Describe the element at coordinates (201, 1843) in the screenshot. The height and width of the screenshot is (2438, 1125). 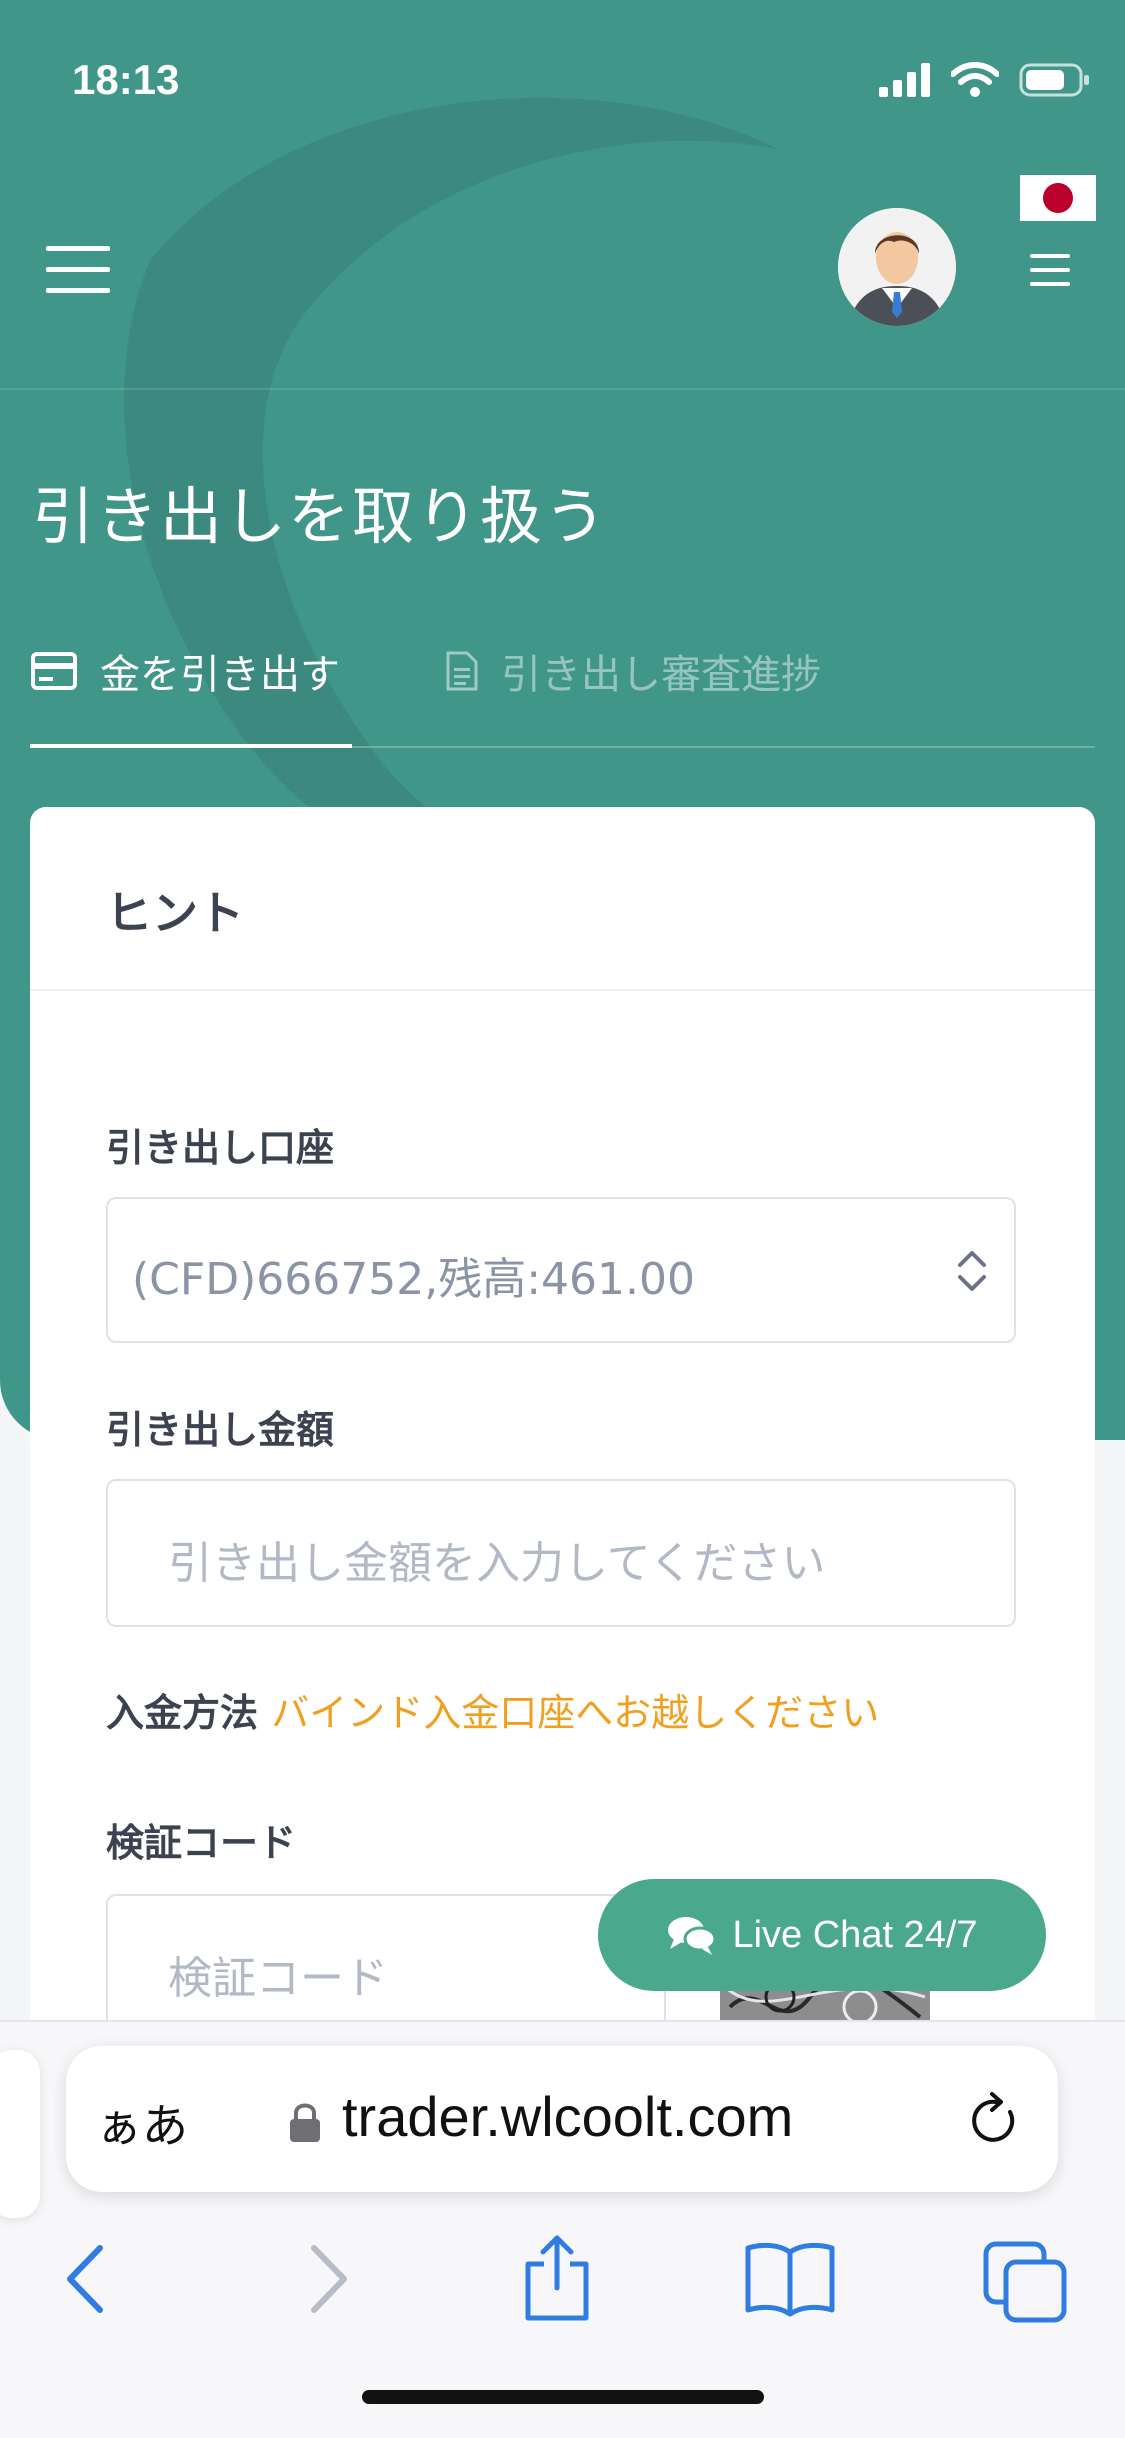
I see `verification-code-label: 検証コード` at that location.